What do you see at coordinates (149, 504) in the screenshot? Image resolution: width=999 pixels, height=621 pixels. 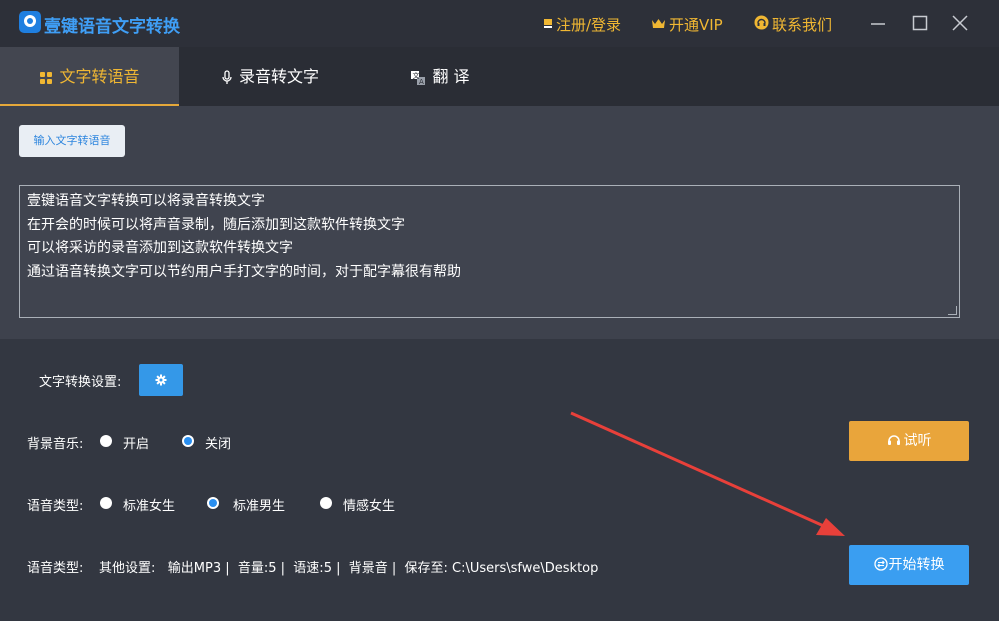 I see `voice-female-label: 标准女生` at bounding box center [149, 504].